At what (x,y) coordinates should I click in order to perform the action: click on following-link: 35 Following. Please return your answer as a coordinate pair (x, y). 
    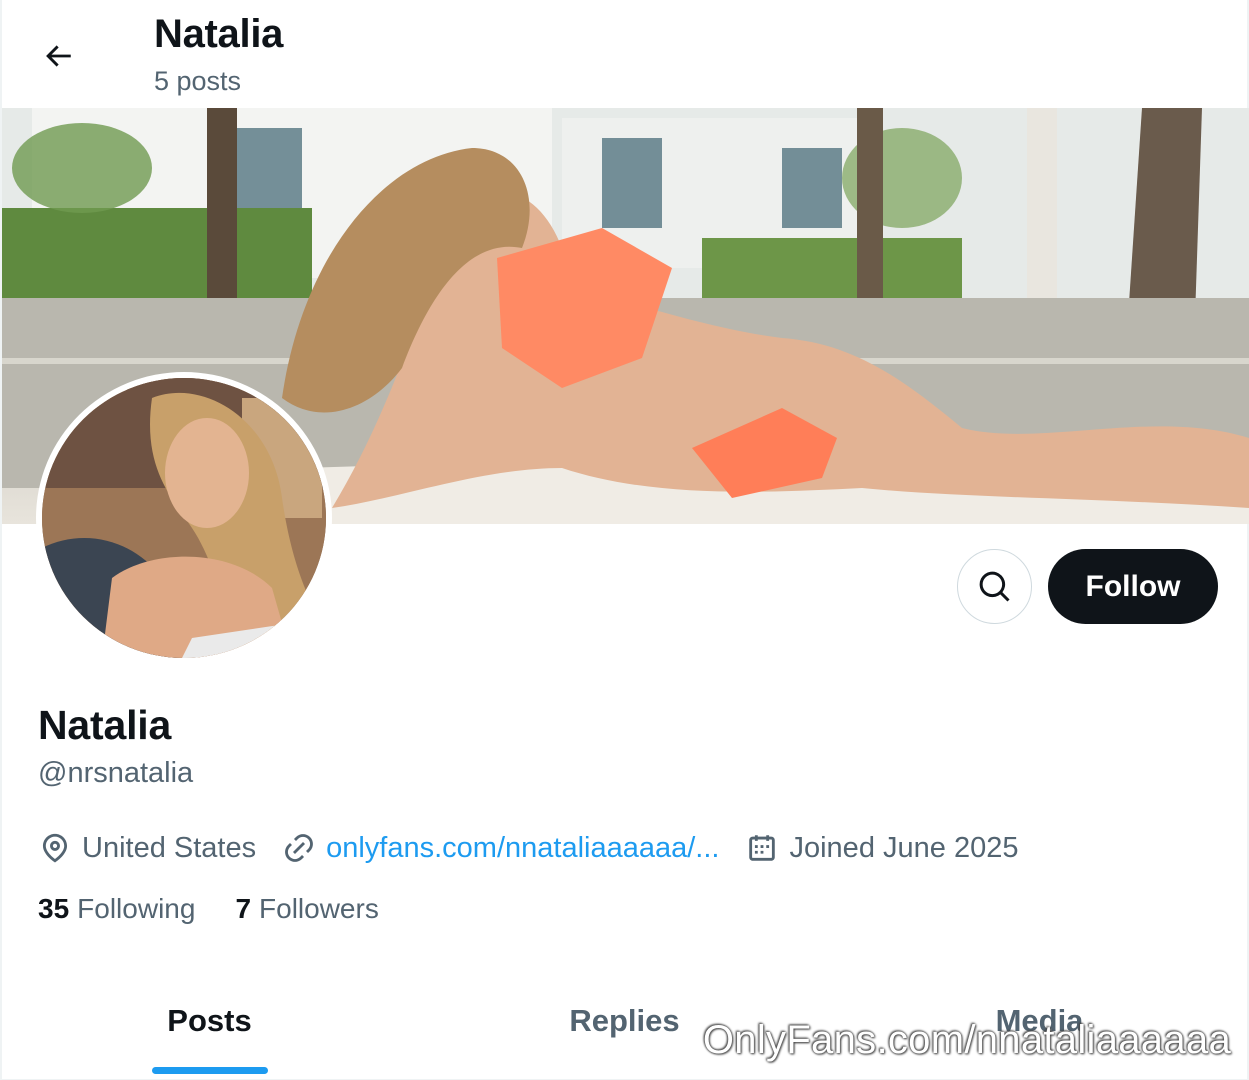
    Looking at the image, I should click on (116, 909).